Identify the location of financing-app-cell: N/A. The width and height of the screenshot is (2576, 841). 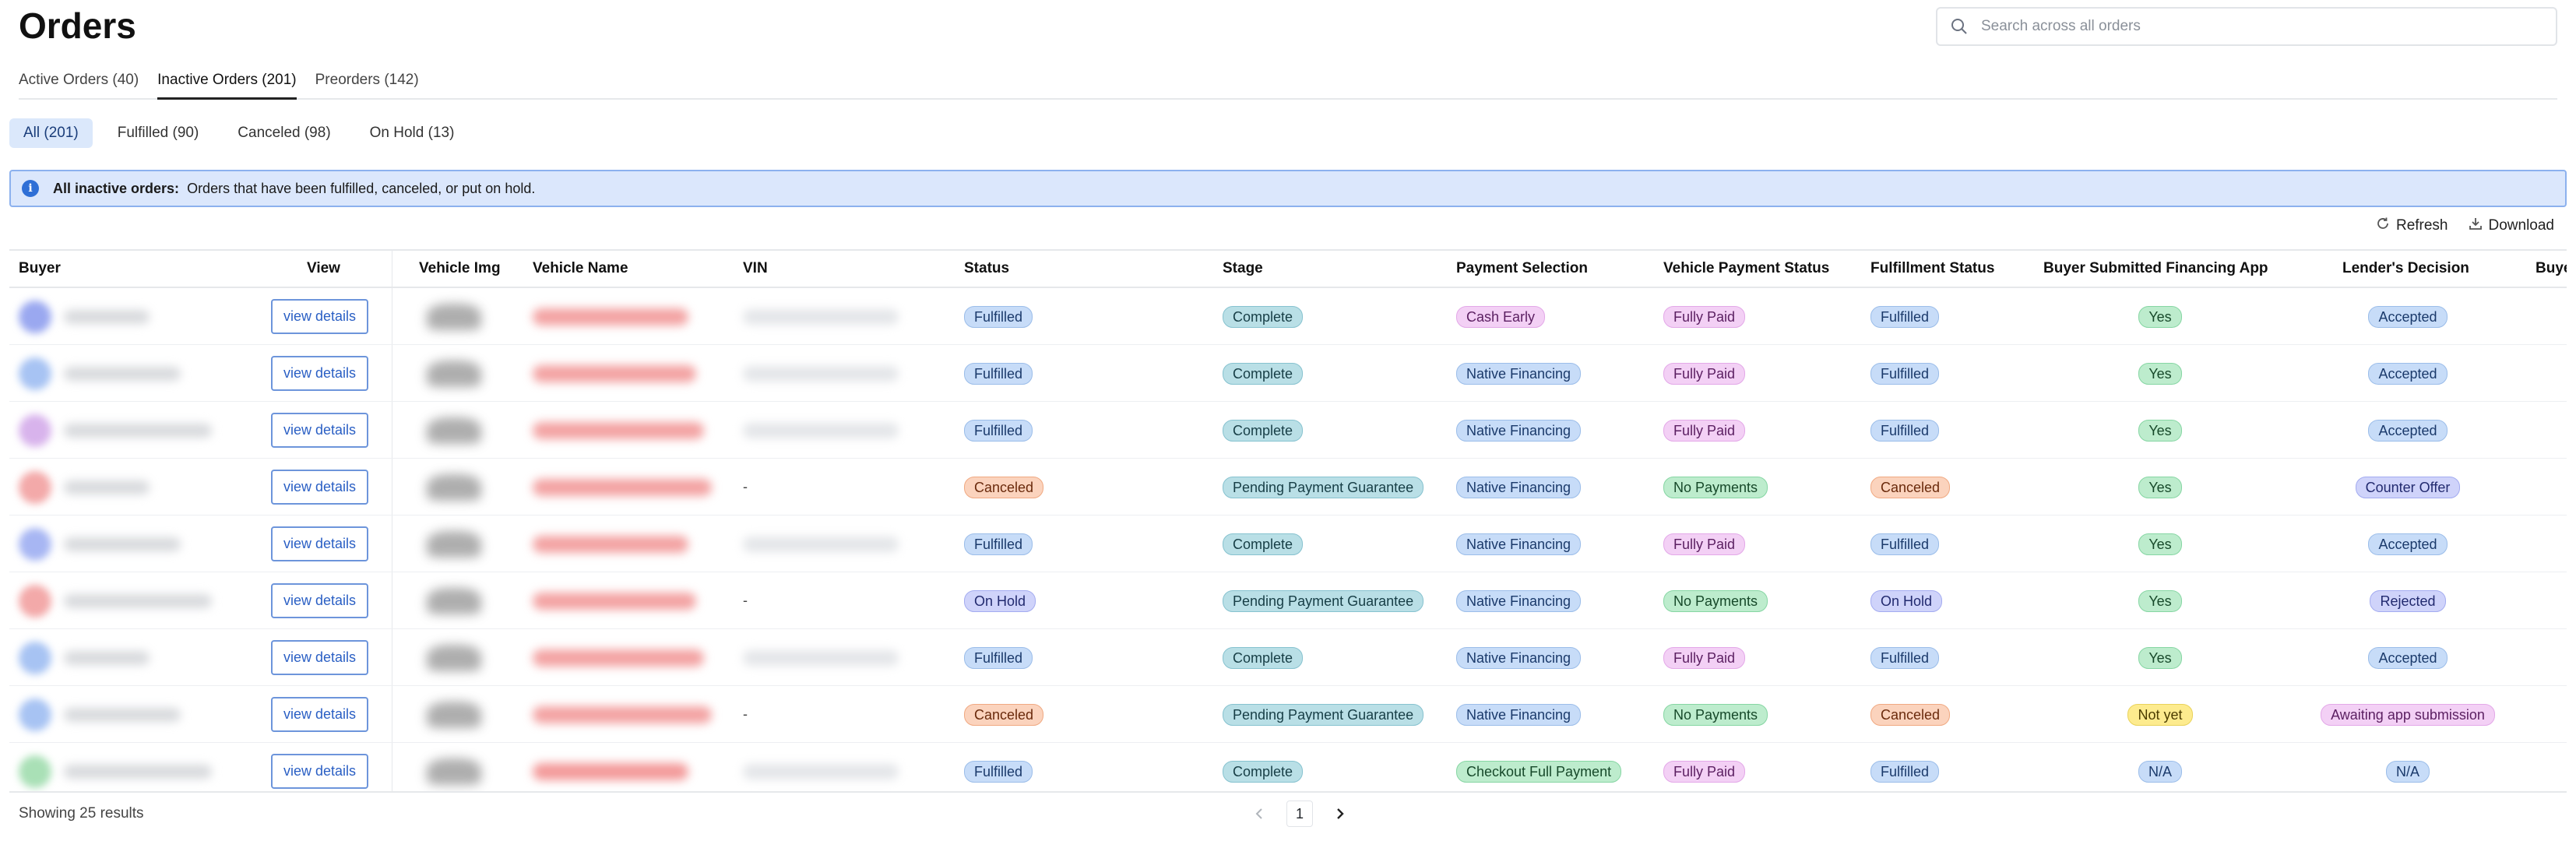
(2160, 767).